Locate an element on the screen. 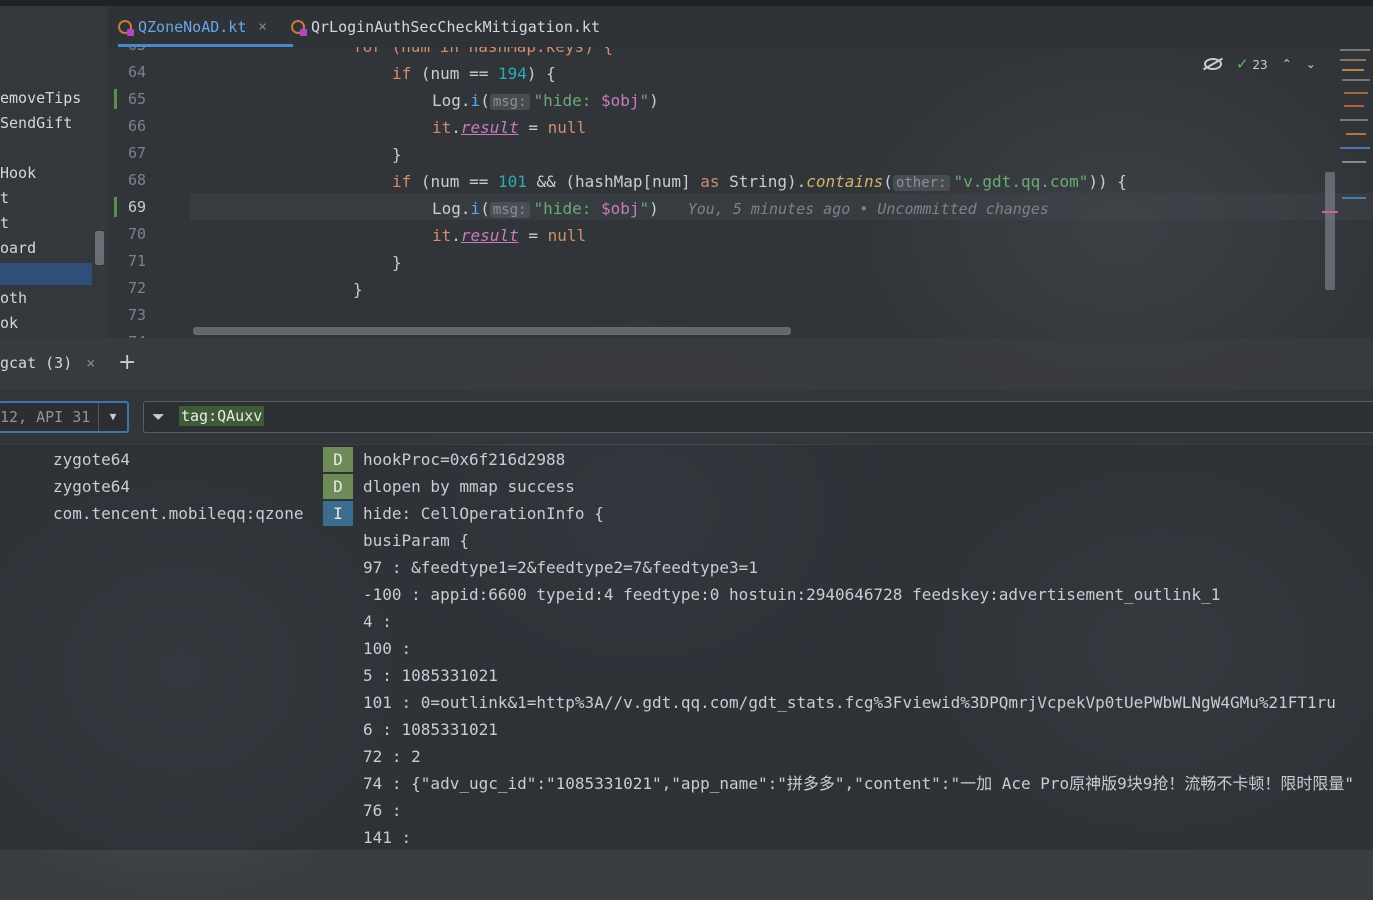 Image resolution: width=1373 pixels, height=900 pixels. log-message: 100 : is located at coordinates (387, 648).